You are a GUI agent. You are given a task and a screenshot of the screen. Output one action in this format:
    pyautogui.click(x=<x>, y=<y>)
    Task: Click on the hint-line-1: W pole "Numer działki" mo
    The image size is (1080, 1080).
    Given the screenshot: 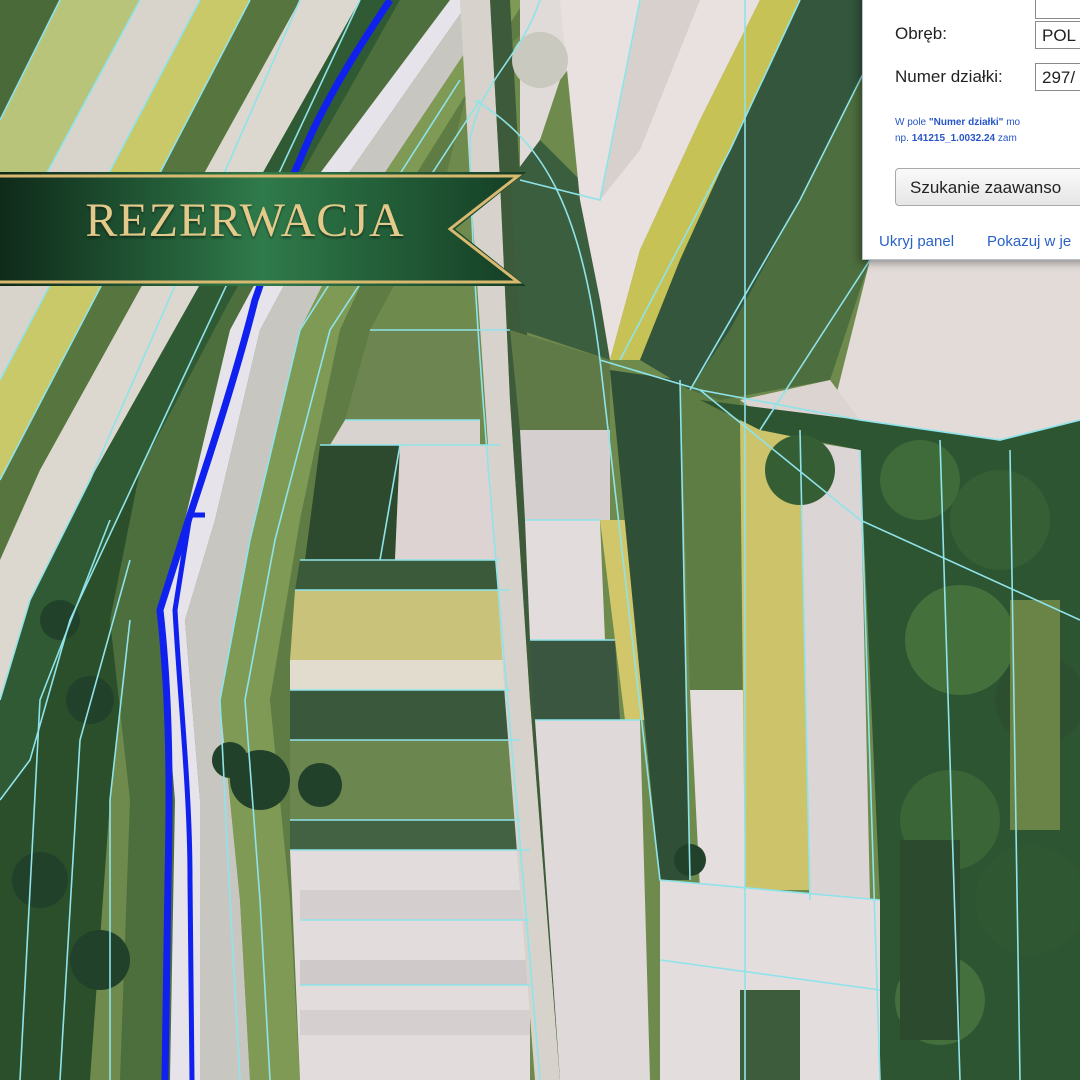 What is the action you would take?
    pyautogui.click(x=958, y=122)
    